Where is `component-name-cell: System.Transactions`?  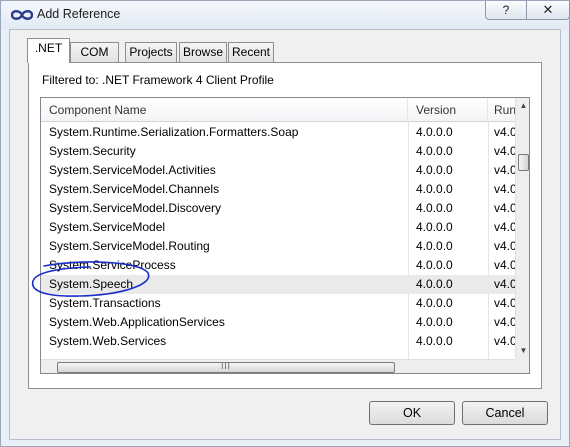
component-name-cell: System.Transactions is located at coordinates (105, 303).